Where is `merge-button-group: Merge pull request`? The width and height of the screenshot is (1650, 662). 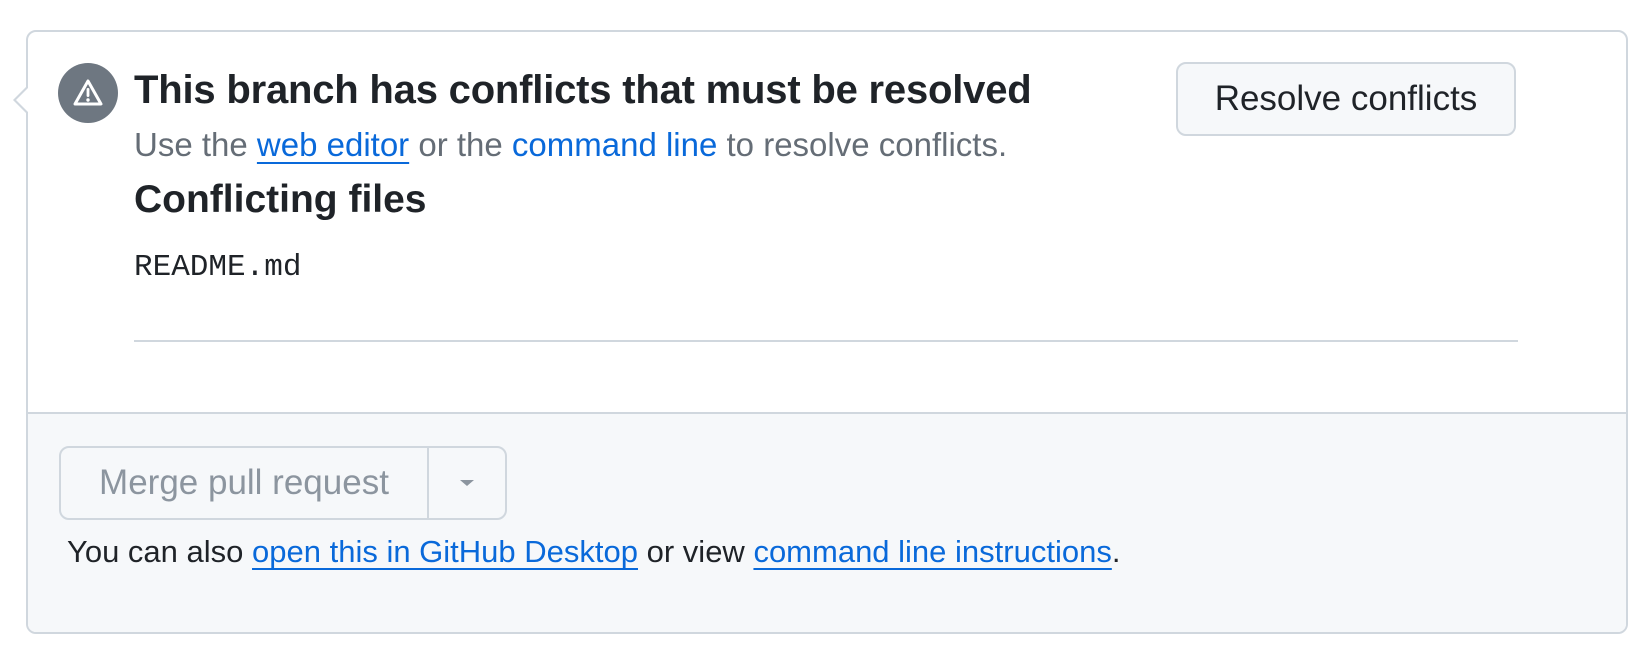
merge-button-group: Merge pull request is located at coordinates (283, 483).